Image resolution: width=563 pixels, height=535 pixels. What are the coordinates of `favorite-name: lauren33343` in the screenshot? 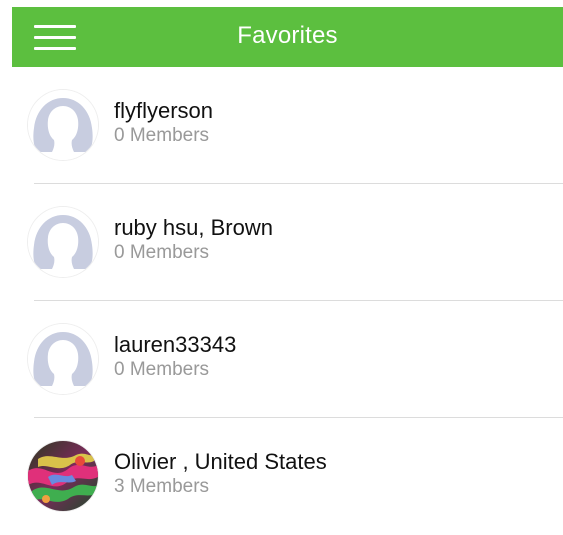 It's located at (175, 344).